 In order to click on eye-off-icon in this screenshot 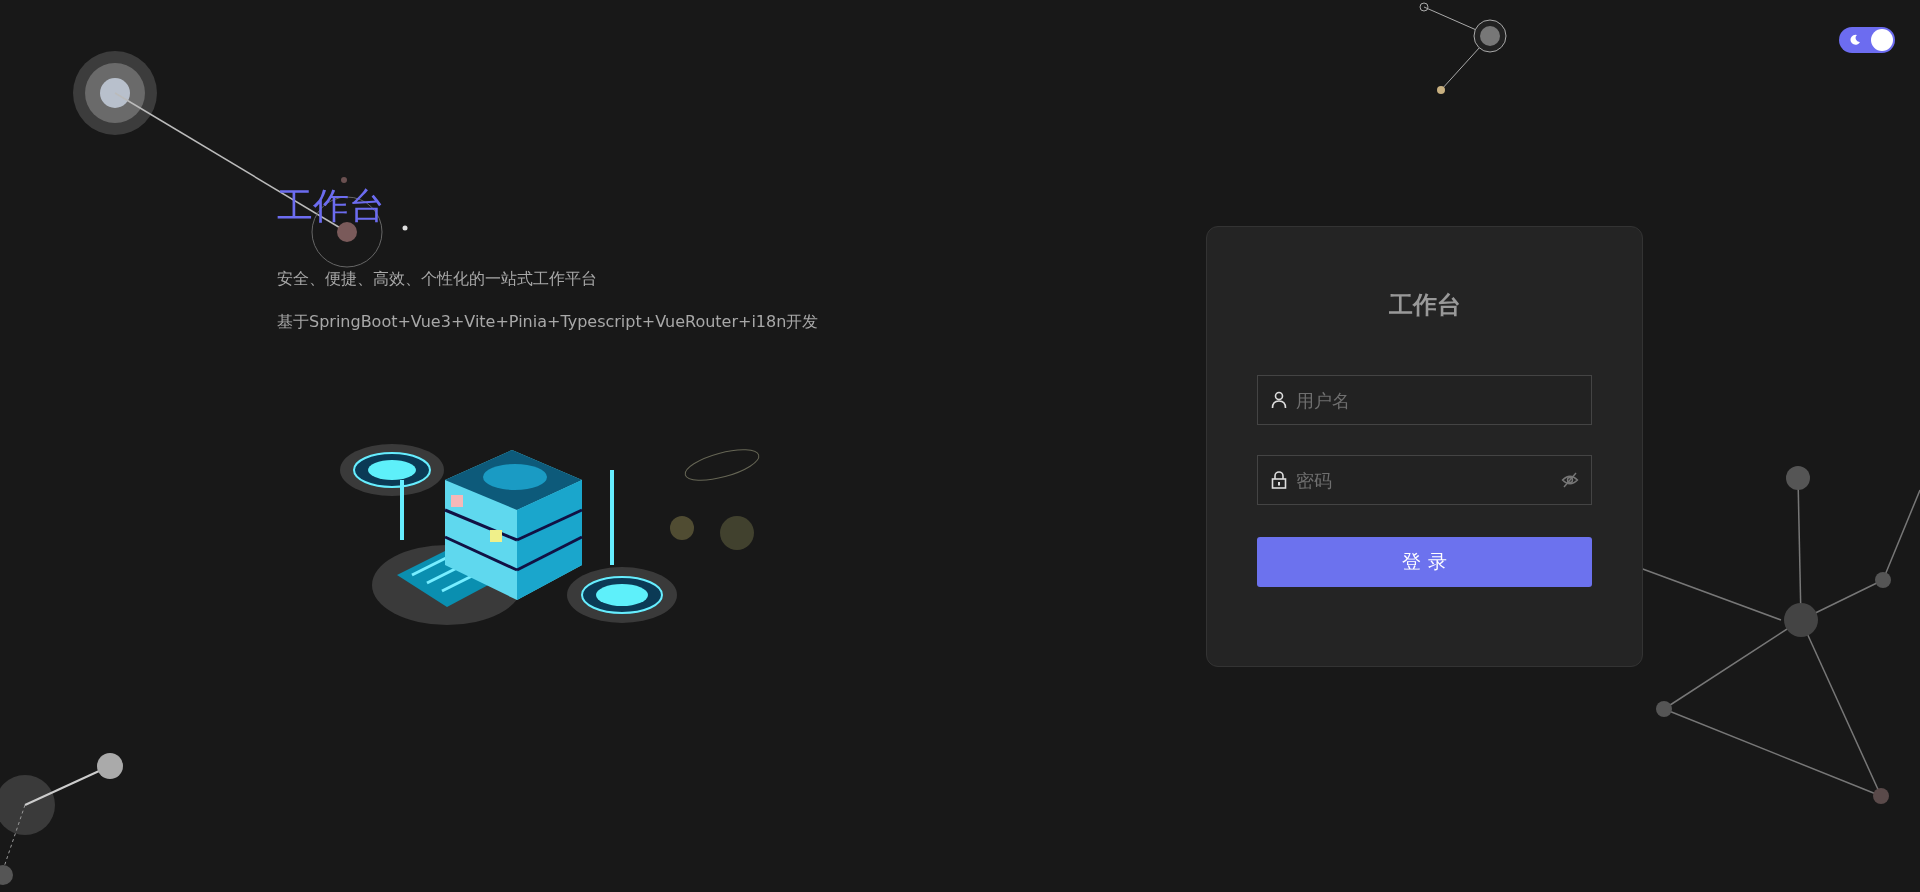, I will do `click(1570, 480)`.